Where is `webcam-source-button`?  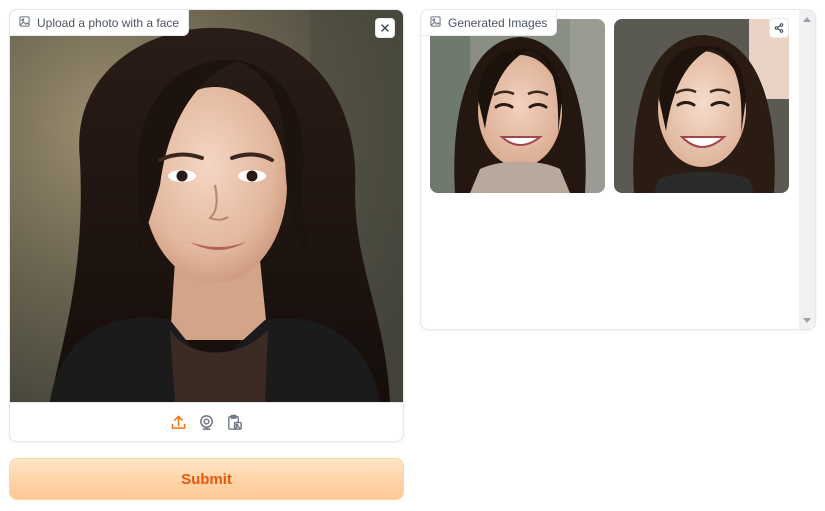
webcam-source-button is located at coordinates (207, 422).